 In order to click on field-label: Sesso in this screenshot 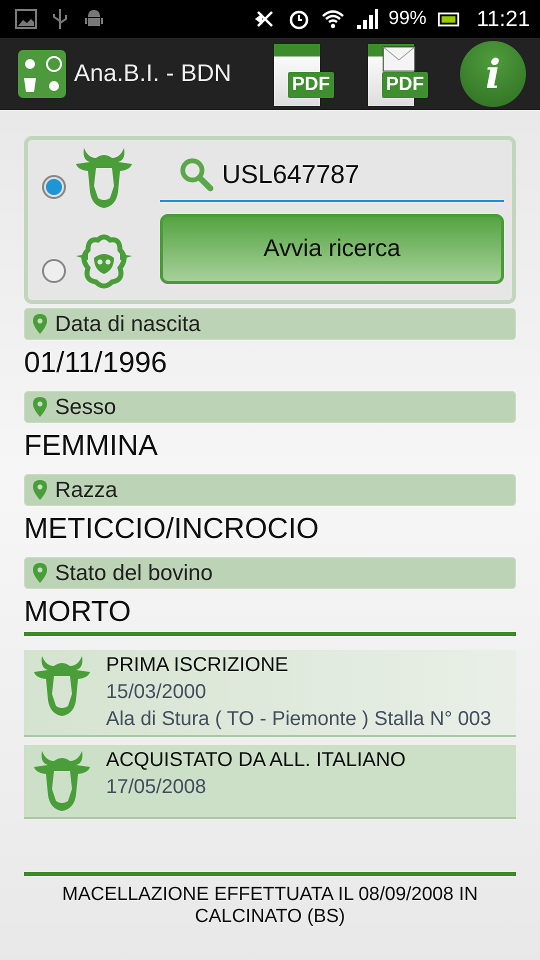, I will do `click(85, 407)`.